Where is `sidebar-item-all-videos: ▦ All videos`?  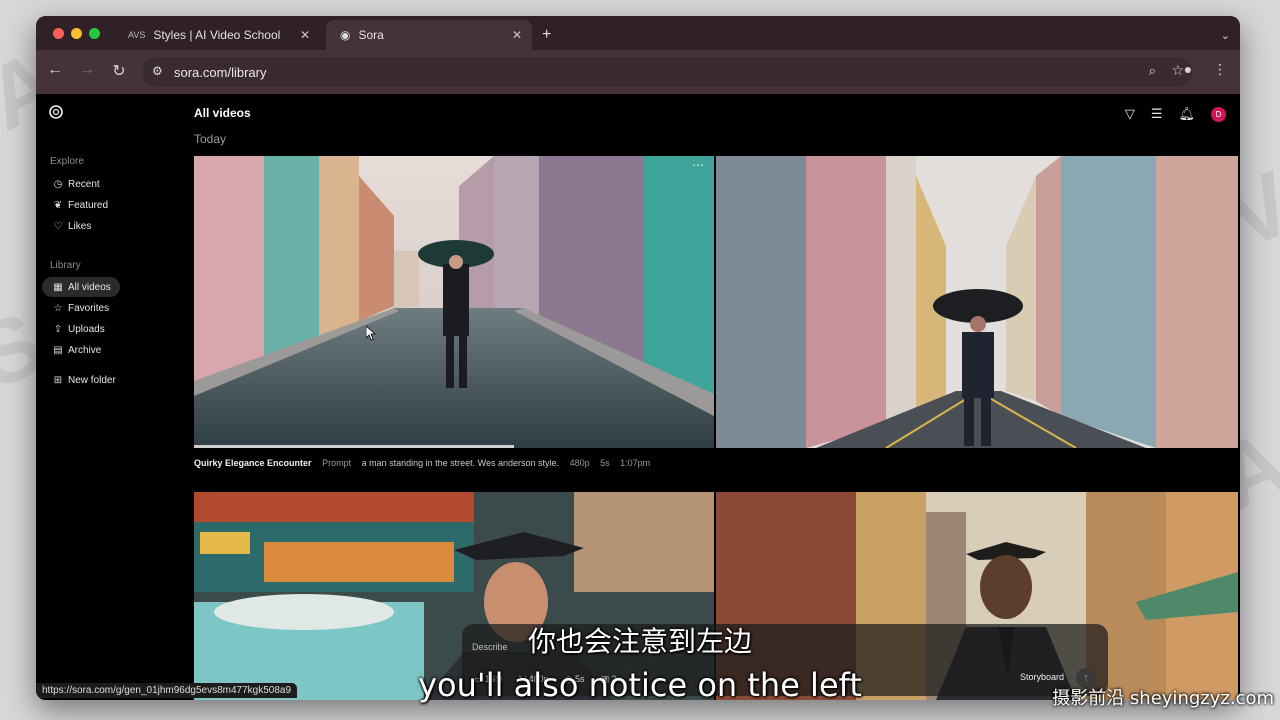 sidebar-item-all-videos: ▦ All videos is located at coordinates (81, 287).